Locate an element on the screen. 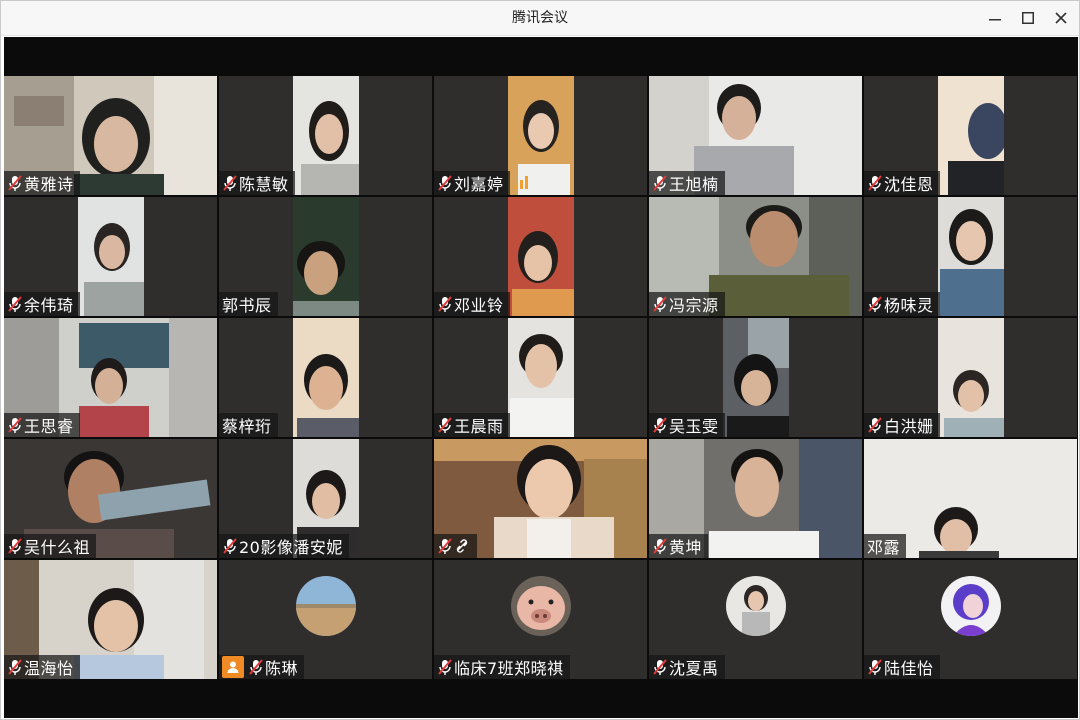 Image resolution: width=1080 pixels, height=720 pixels. name-label: 20影像潘安妮 is located at coordinates (284, 546).